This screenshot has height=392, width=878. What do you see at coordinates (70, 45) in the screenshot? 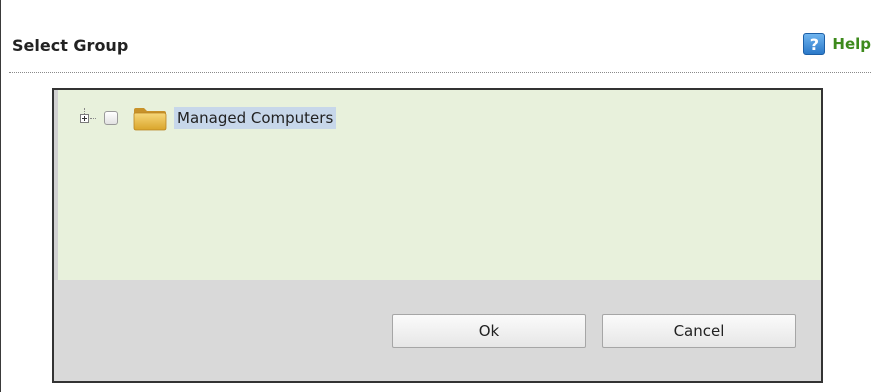
I see `dialog-title: Select Group` at bounding box center [70, 45].